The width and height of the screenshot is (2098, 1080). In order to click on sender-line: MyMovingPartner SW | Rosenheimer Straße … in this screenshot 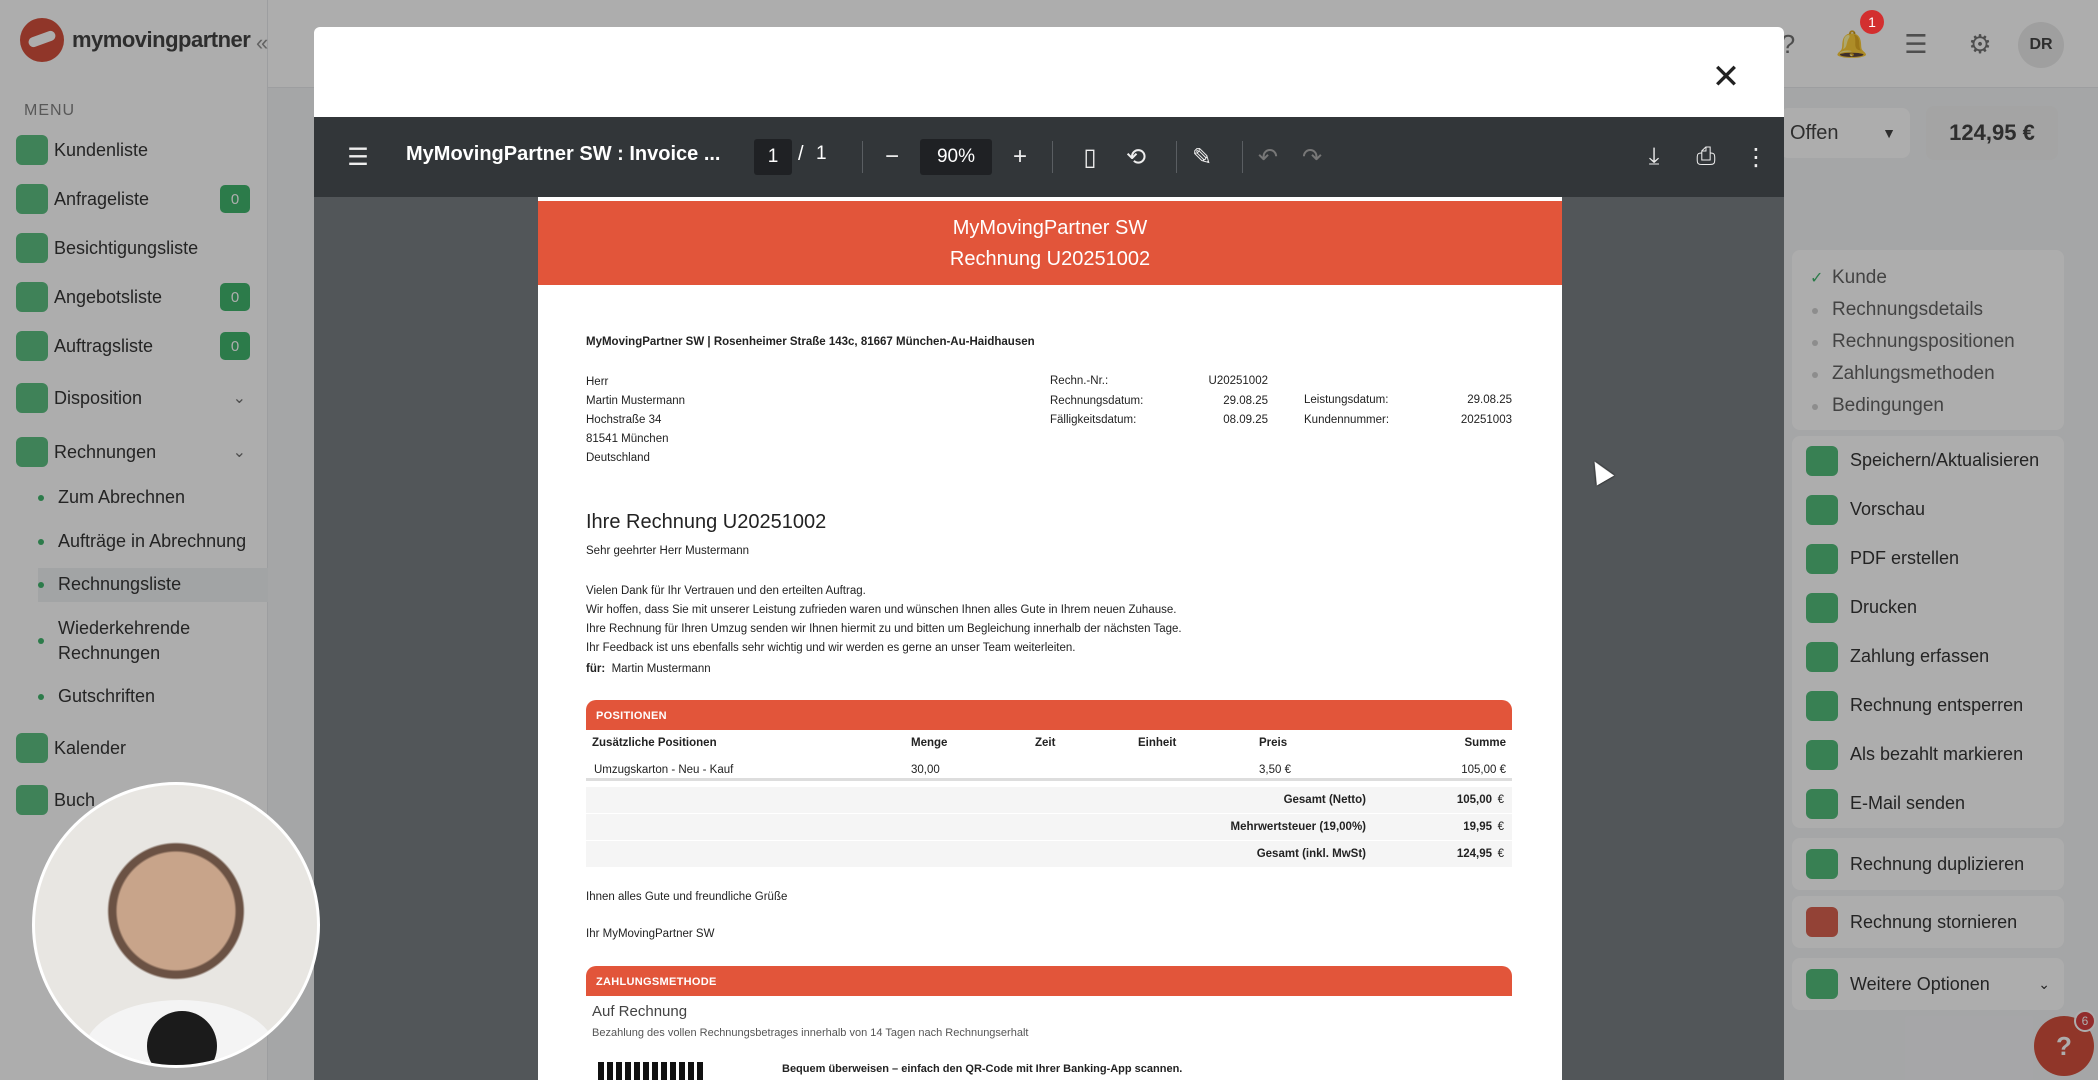, I will do `click(810, 342)`.